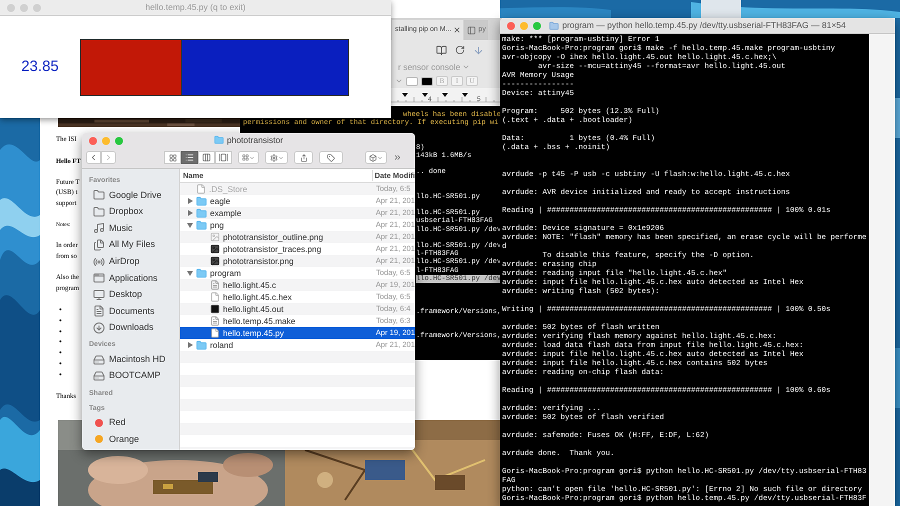  I want to click on sidebar-item: Desktop, so click(134, 295).